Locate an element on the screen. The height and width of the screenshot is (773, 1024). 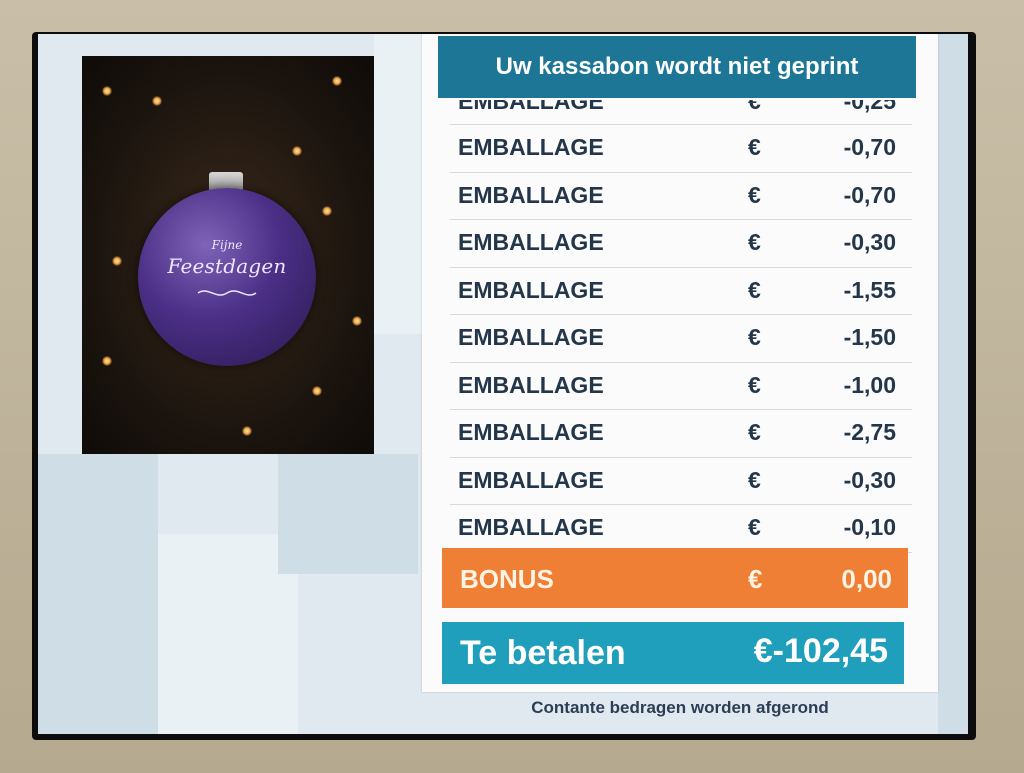
receipt-row: EMBALLAGE € -1,50 is located at coordinates (681, 339).